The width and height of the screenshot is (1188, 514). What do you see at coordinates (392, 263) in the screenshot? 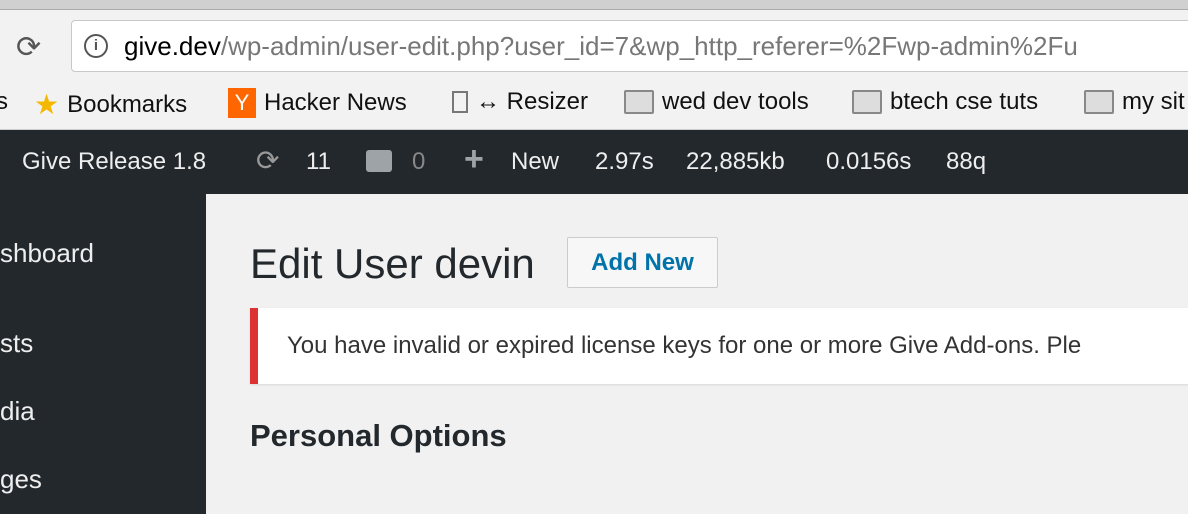
I see `page-title: Edit User devin` at bounding box center [392, 263].